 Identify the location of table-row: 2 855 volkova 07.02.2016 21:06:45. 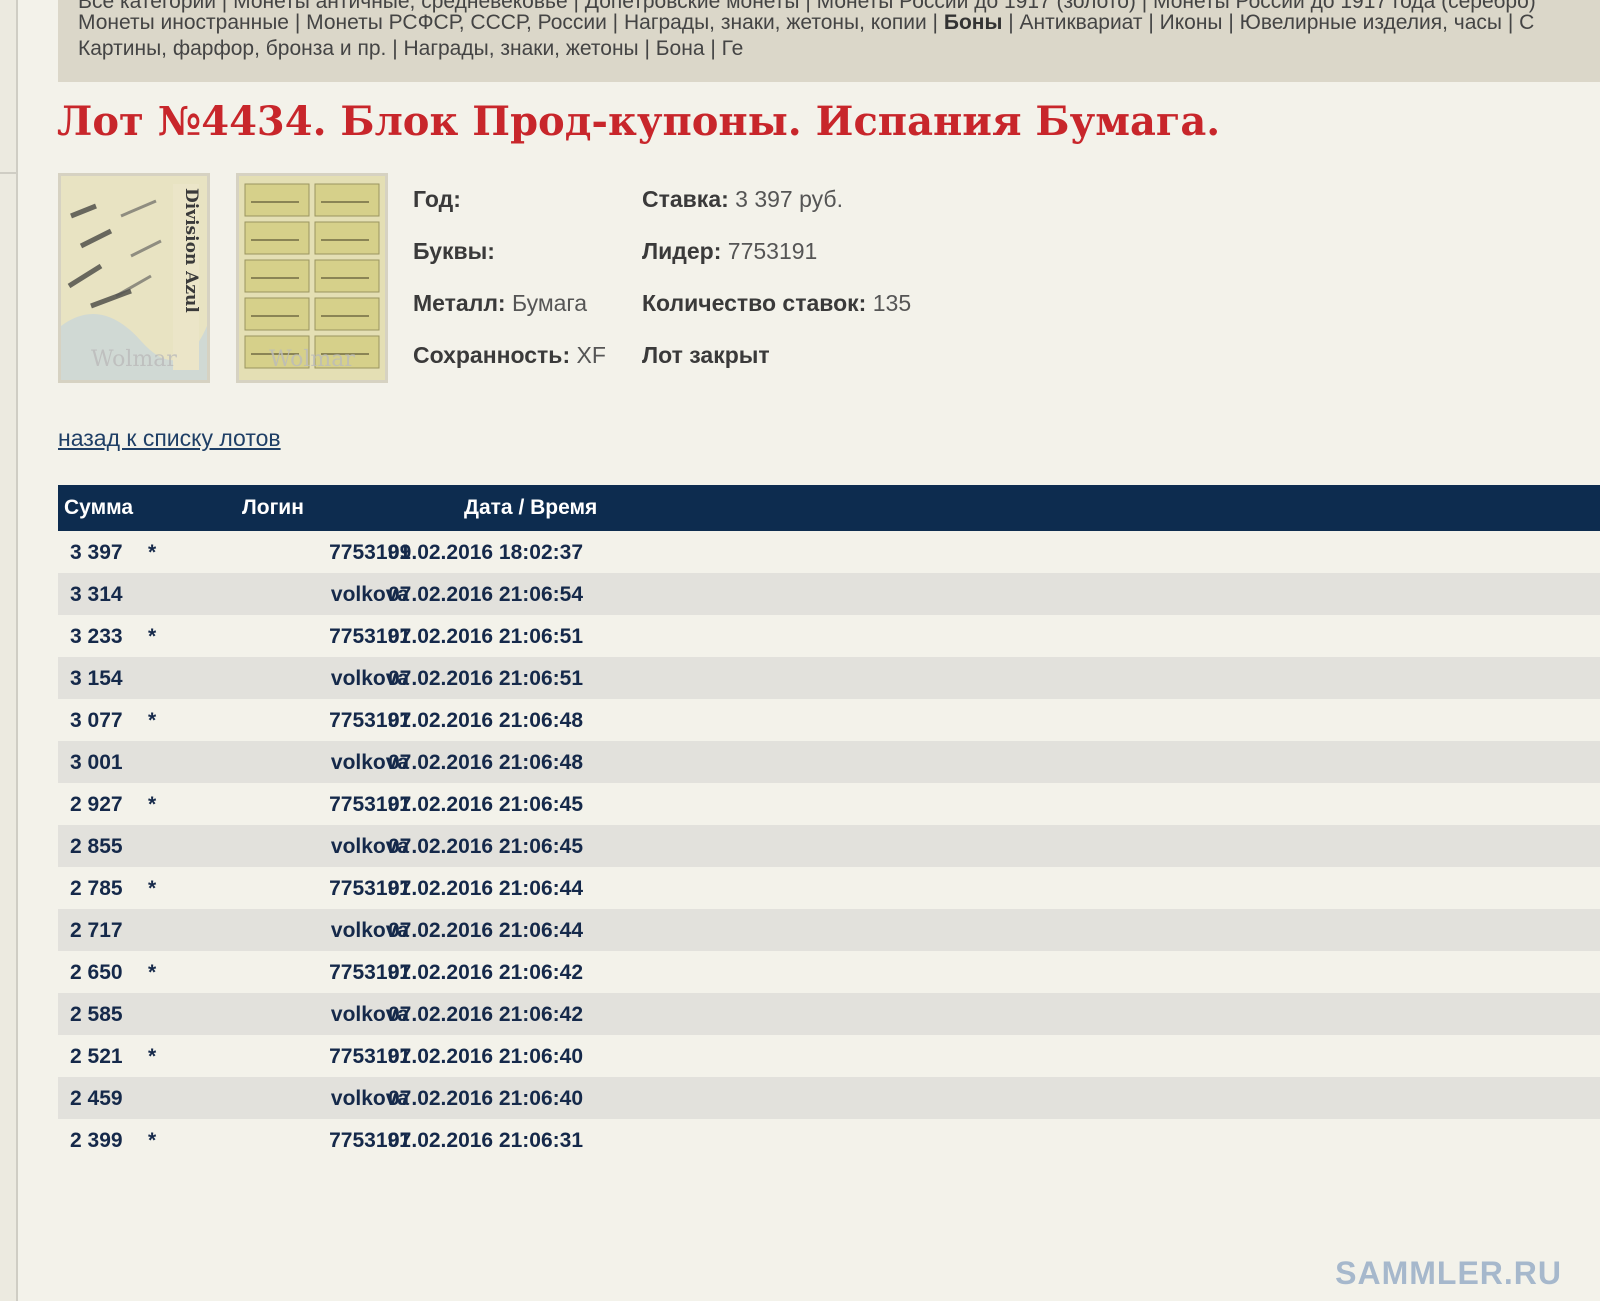
(829, 846).